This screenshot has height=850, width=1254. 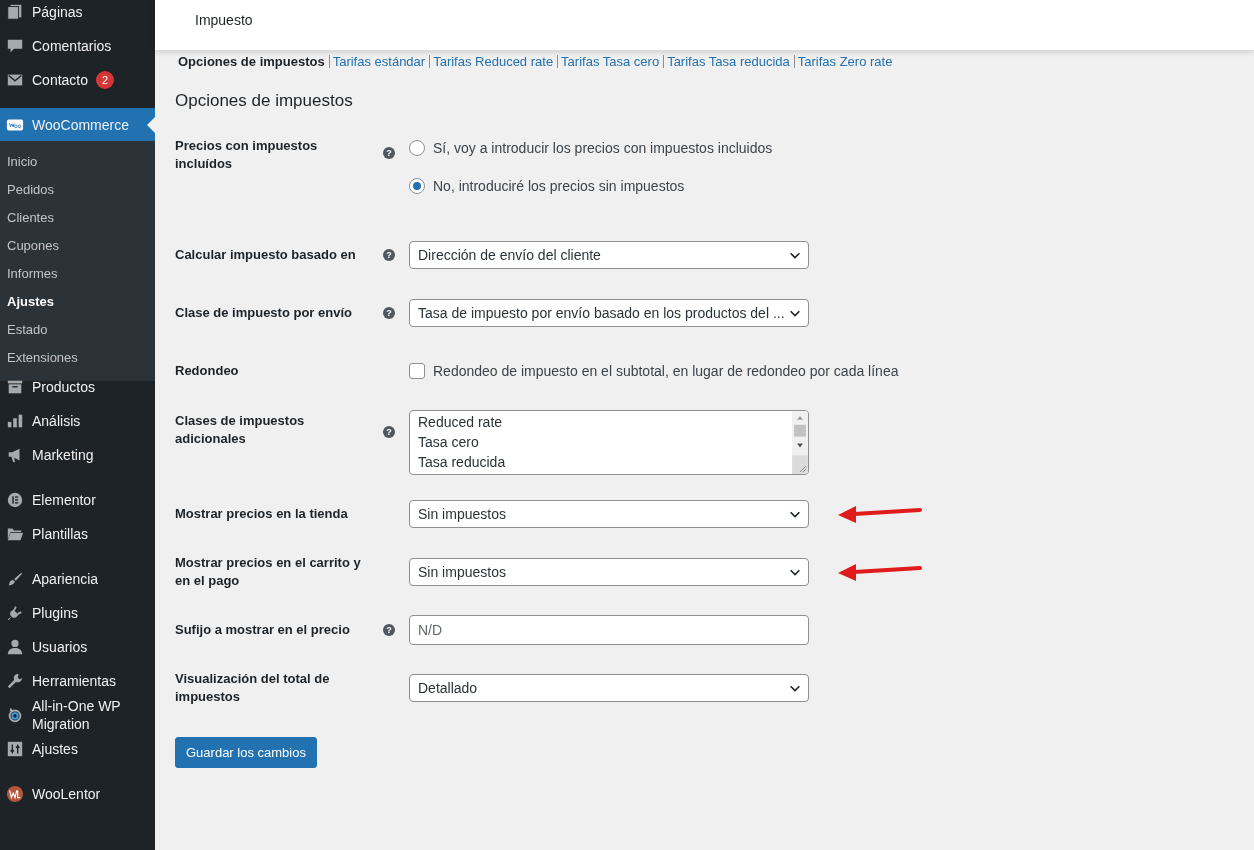 What do you see at coordinates (609, 255) in the screenshot?
I see `dropdown: Dirección de envío del cliente` at bounding box center [609, 255].